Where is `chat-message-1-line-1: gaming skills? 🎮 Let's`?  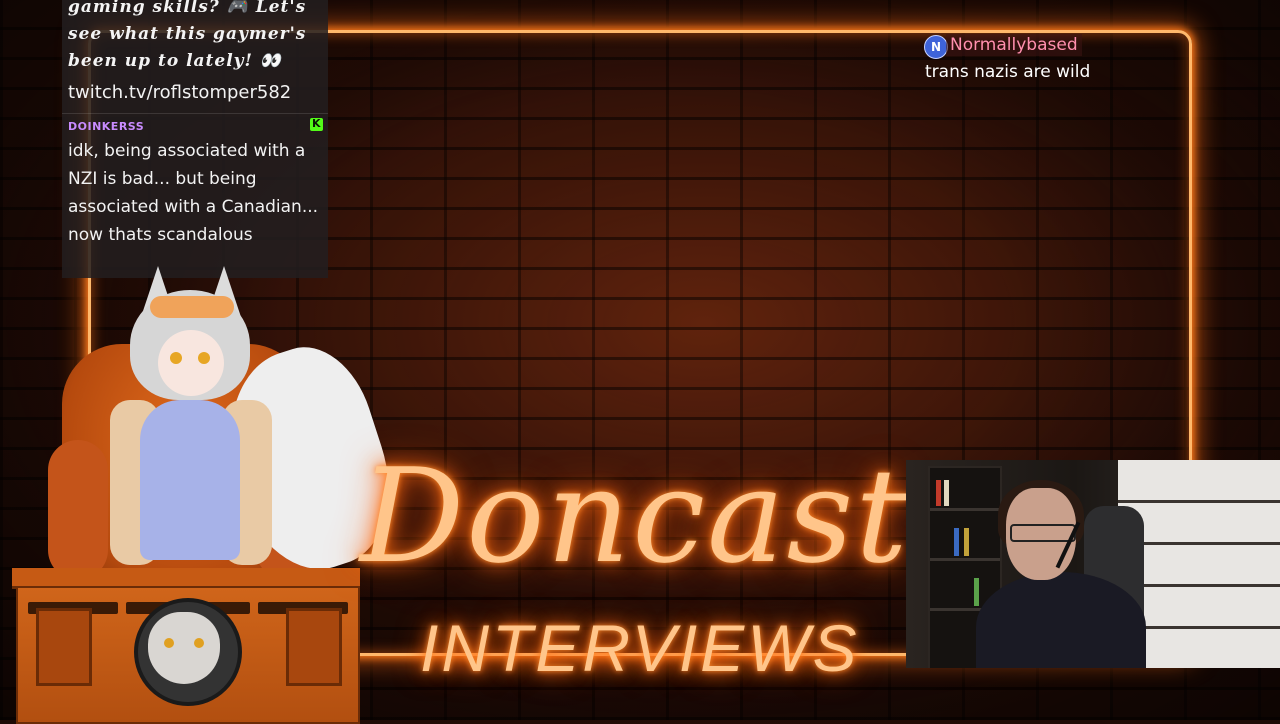
chat-message-1-line-1: gaming skills? 🎮 Let's is located at coordinates (187, 8).